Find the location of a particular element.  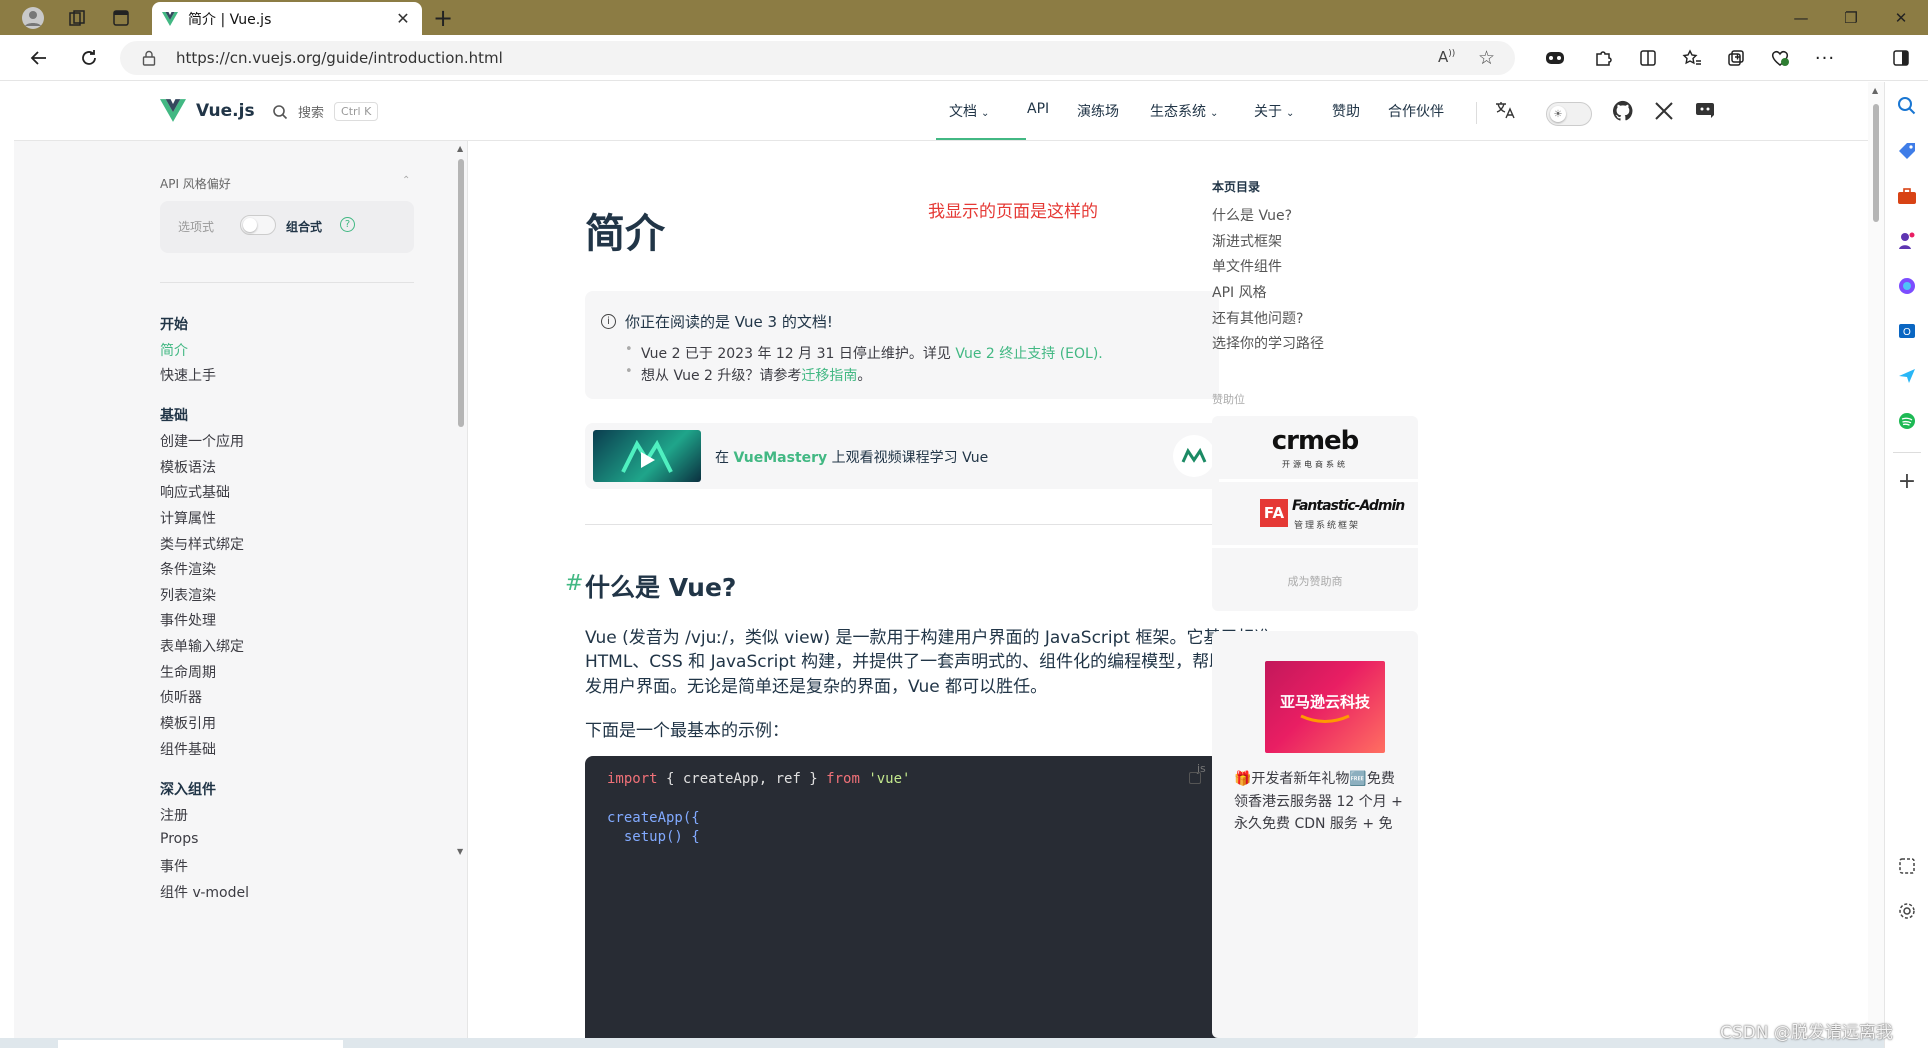

sidebar-item-reactivity: 响应式基础 is located at coordinates (195, 492).